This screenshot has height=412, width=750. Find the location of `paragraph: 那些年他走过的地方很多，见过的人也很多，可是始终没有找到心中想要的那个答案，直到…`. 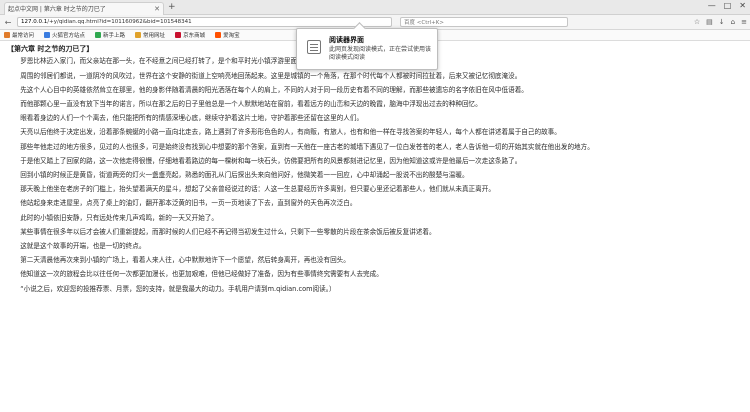

paragraph: 那些年他走过的地方很多，见过的人也很多，可是始终没有找到心中想要的那个答案，直到… is located at coordinates (307, 146).